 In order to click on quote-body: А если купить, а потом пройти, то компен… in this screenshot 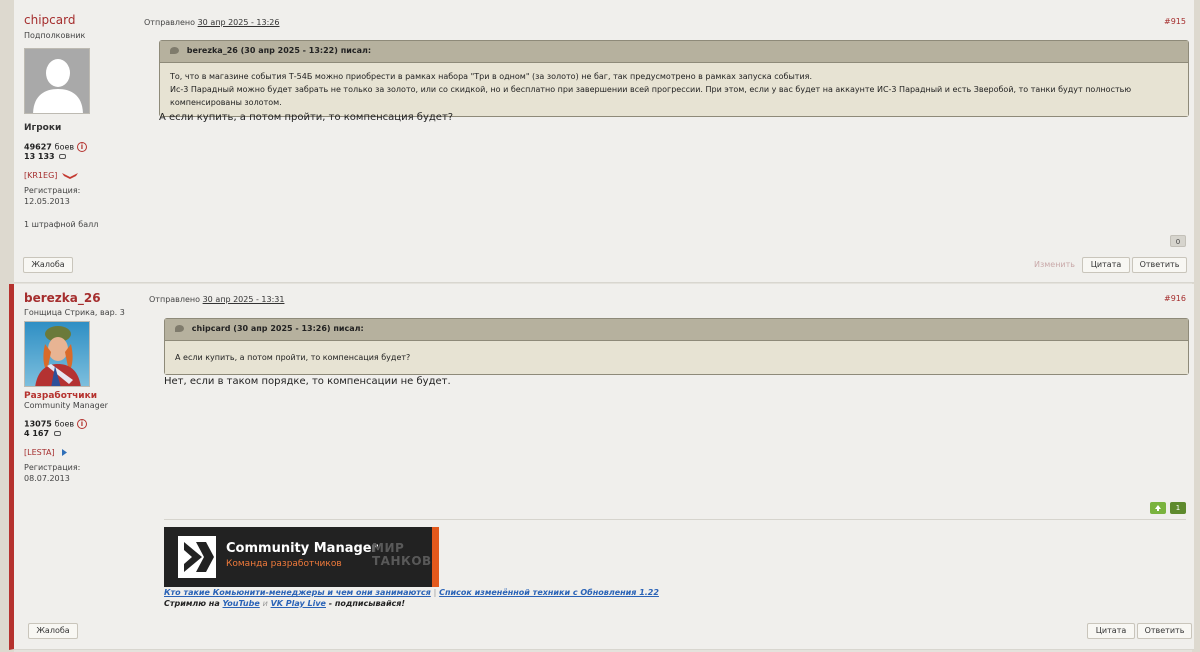, I will do `click(676, 357)`.